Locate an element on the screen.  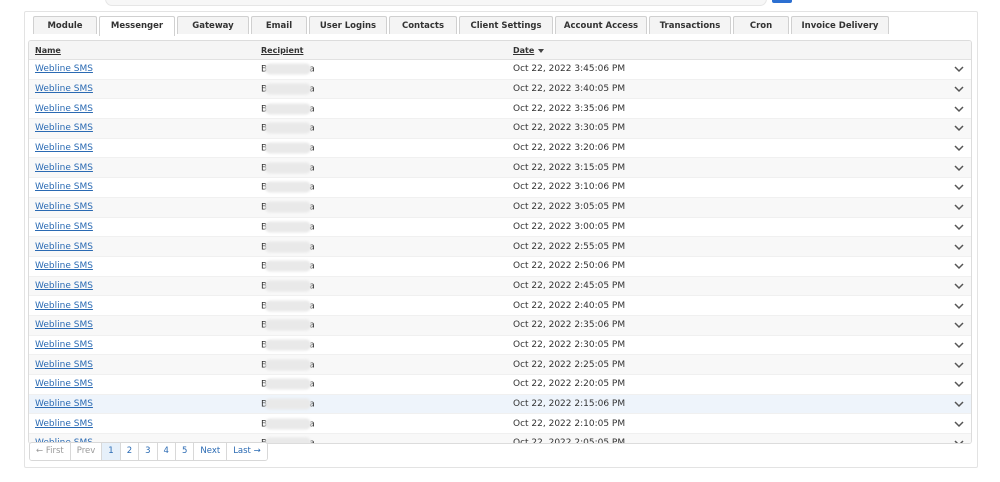
tab-module: Module is located at coordinates (65, 25).